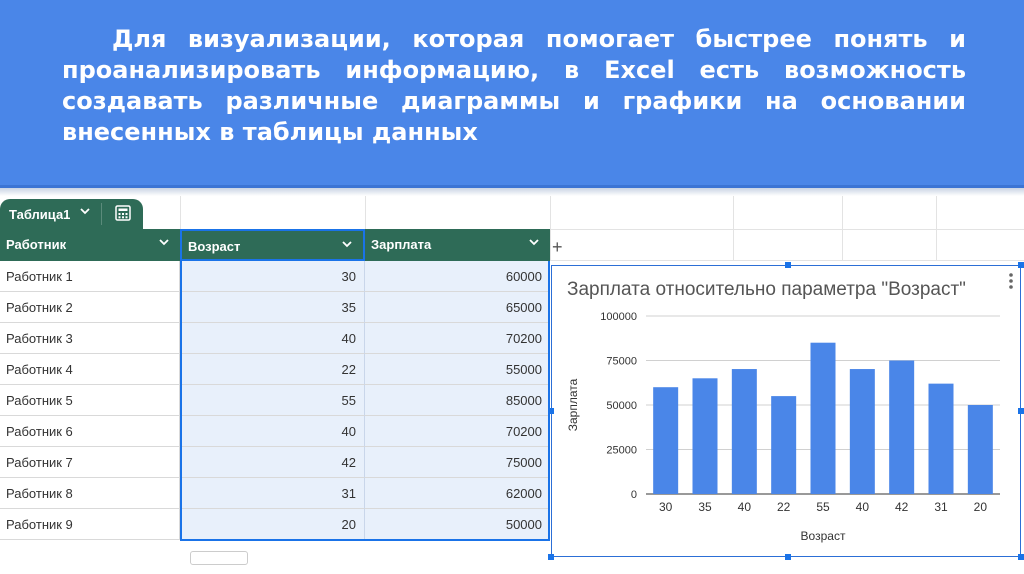 This screenshot has width=1024, height=574. I want to click on resize-handle-top-right, so click(1021, 265).